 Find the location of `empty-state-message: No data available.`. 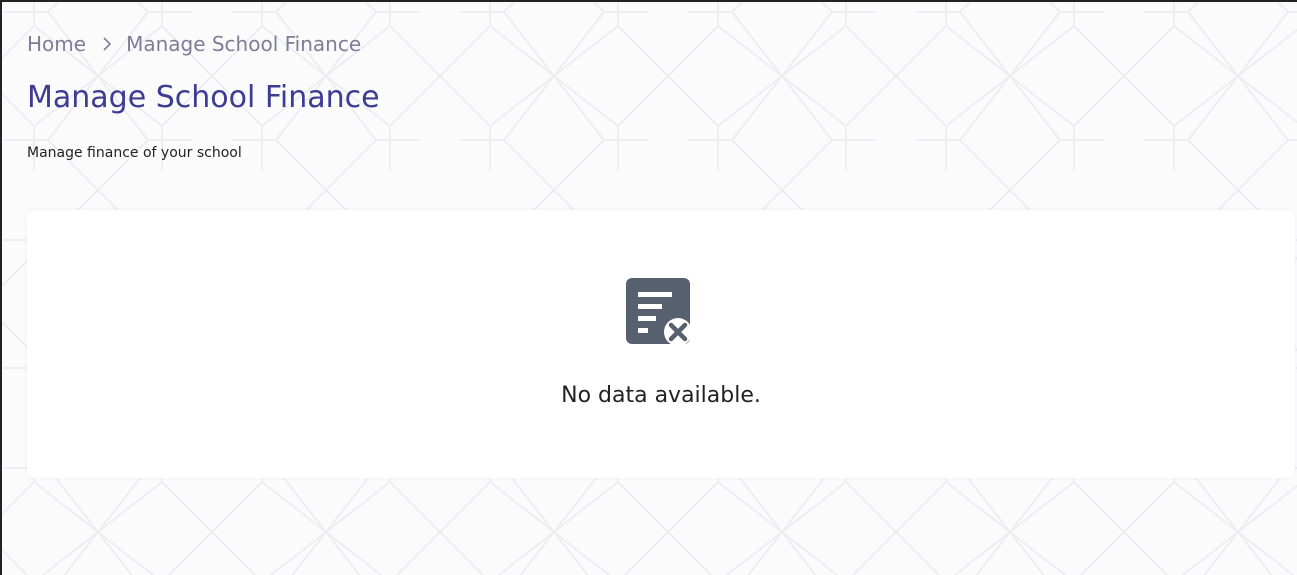

empty-state-message: No data available. is located at coordinates (661, 395).